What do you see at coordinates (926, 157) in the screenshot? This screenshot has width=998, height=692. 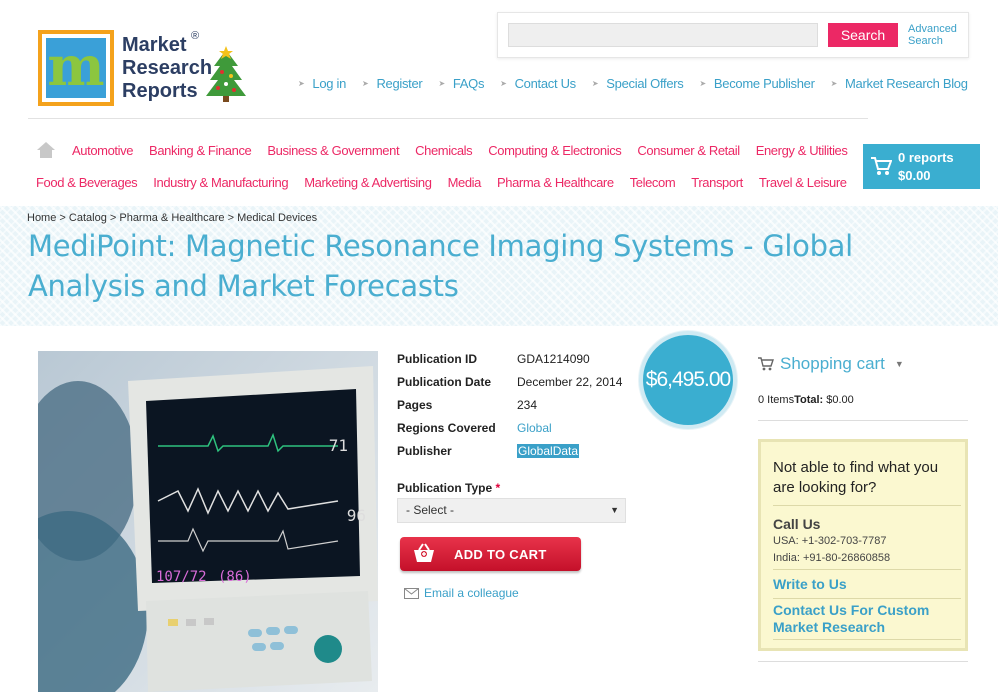 I see `cart-count: 0 reports` at bounding box center [926, 157].